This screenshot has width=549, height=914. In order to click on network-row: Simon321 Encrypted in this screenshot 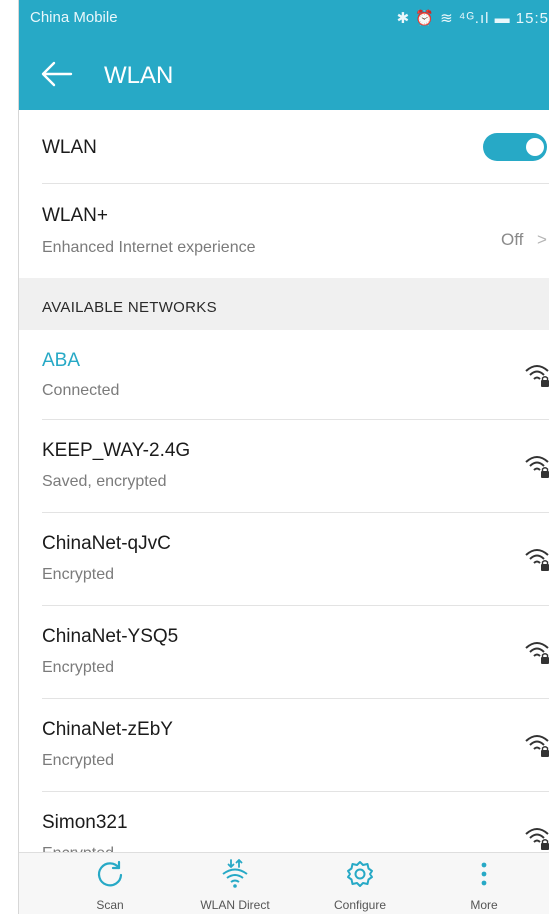, I will do `click(284, 823)`.